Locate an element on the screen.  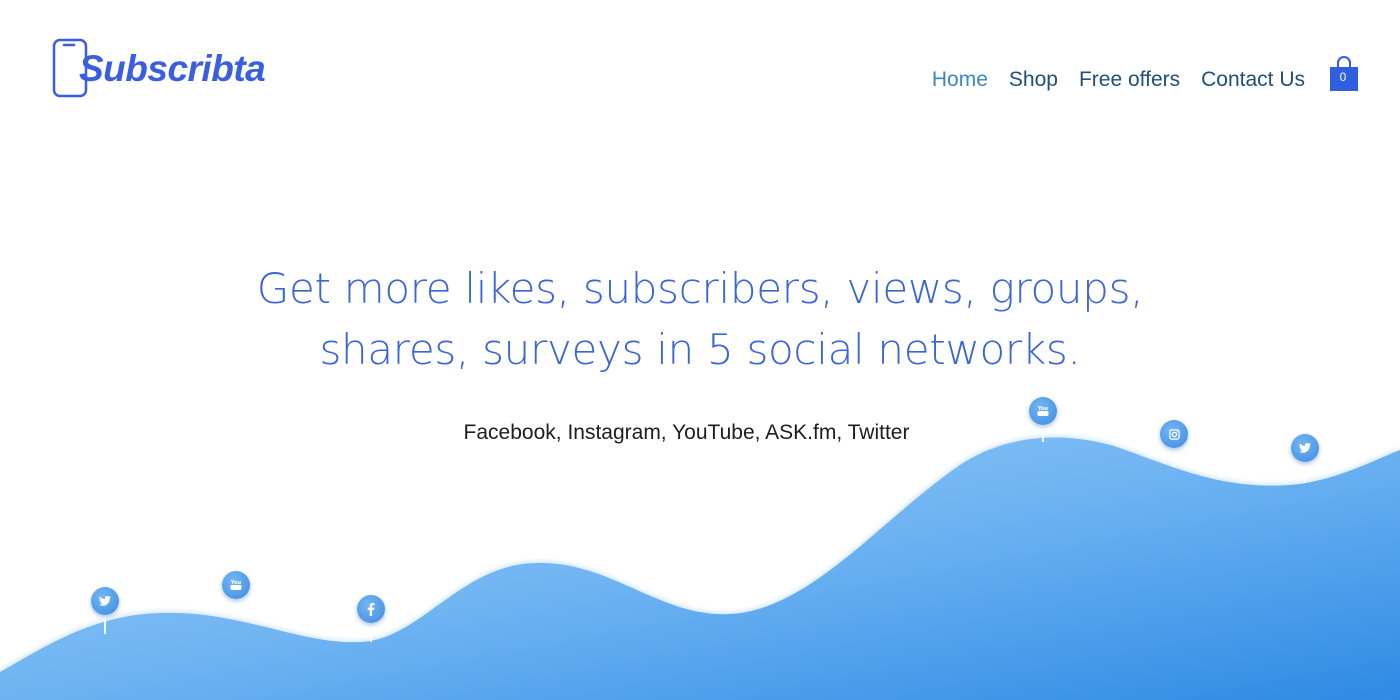
social-marker-facebook is located at coordinates (371, 609).